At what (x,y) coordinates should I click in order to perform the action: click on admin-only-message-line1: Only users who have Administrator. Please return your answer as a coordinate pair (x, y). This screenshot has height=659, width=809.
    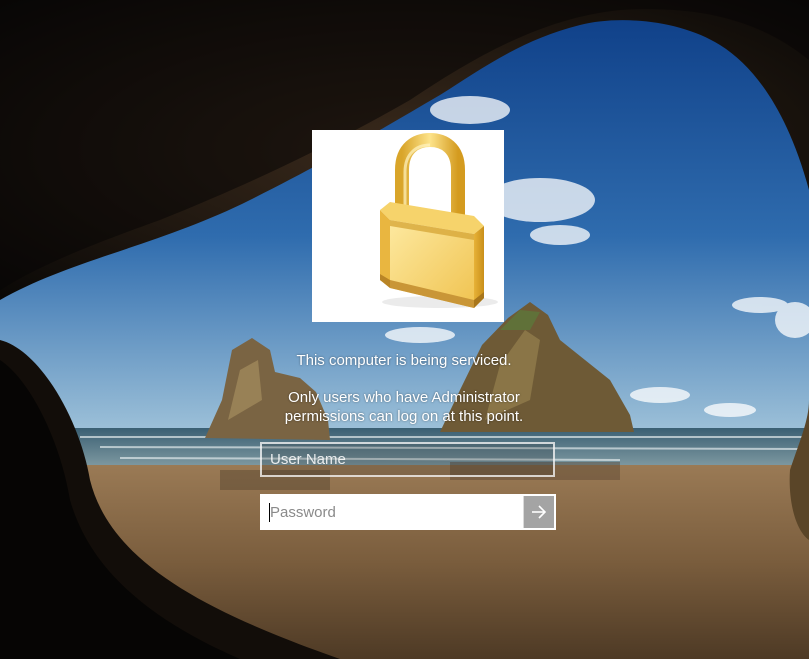
    Looking at the image, I should click on (404, 397).